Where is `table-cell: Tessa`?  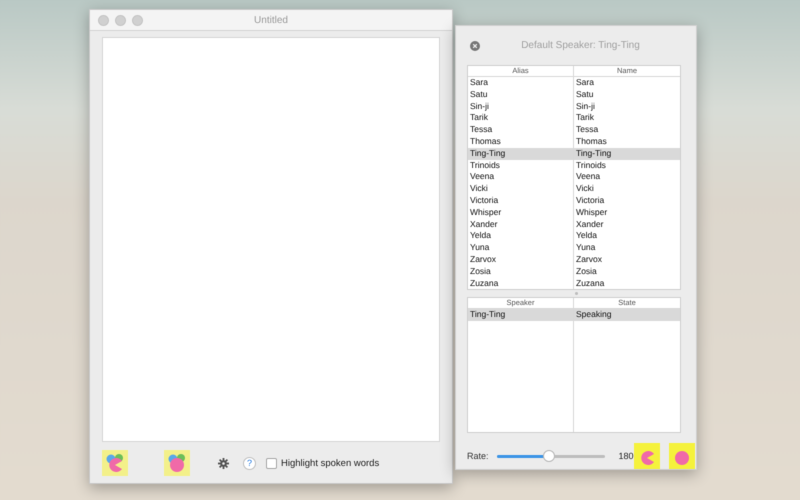 table-cell: Tessa is located at coordinates (521, 130).